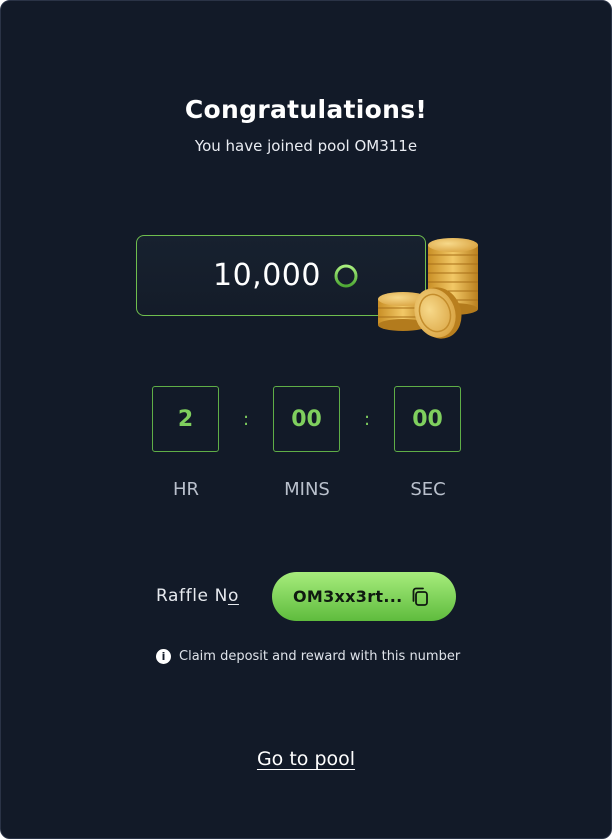 The height and width of the screenshot is (839, 612). Describe the element at coordinates (346, 276) in the screenshot. I see `token-ring-icon` at that location.